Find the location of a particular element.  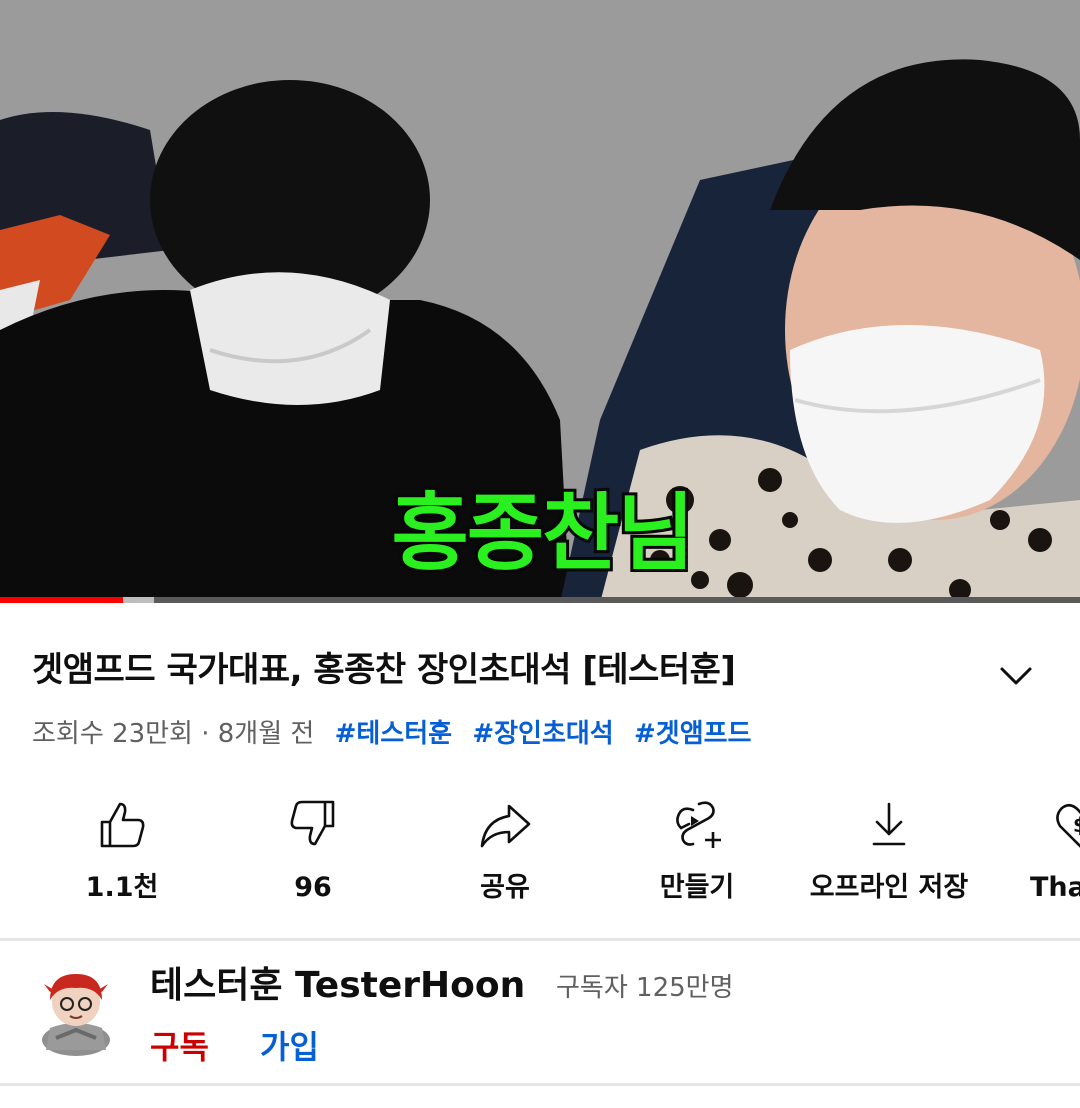

like-button: 1.1천 is located at coordinates (122, 855).